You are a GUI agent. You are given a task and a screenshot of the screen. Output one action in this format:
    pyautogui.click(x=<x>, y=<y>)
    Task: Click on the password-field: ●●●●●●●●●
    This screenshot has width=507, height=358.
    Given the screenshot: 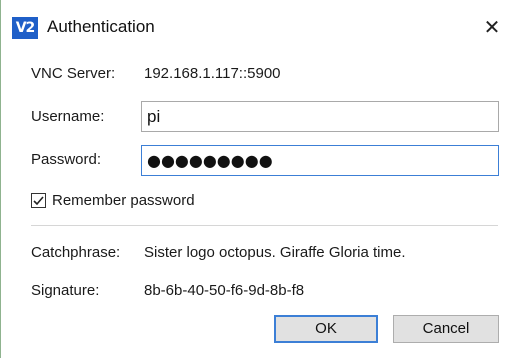 What is the action you would take?
    pyautogui.click(x=320, y=160)
    